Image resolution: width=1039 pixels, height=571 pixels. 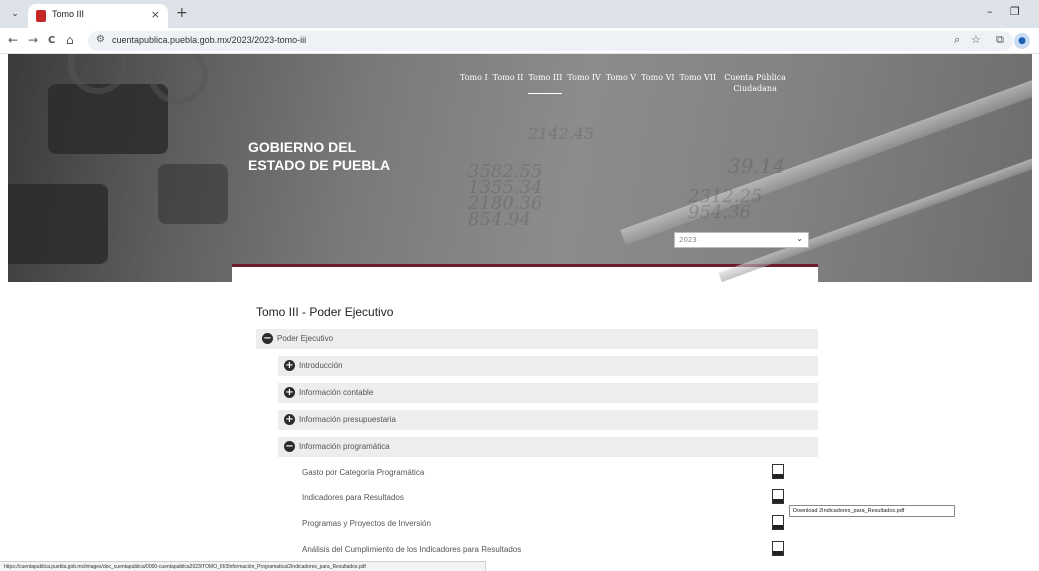 I want to click on brand-line-1: GOBIERNO DEL, so click(x=302, y=147).